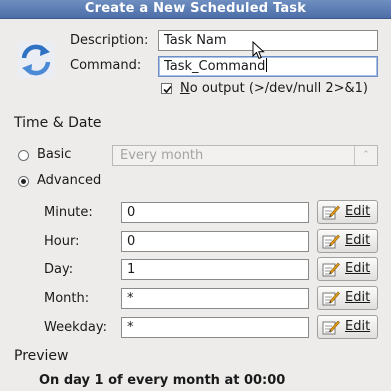 The width and height of the screenshot is (391, 391). What do you see at coordinates (23, 155) in the screenshot?
I see `basic-radio` at bounding box center [23, 155].